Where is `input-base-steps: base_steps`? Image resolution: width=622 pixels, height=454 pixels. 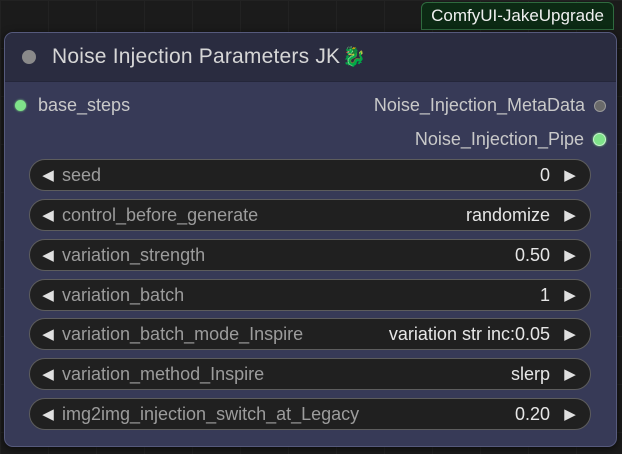
input-base-steps: base_steps is located at coordinates (72, 105).